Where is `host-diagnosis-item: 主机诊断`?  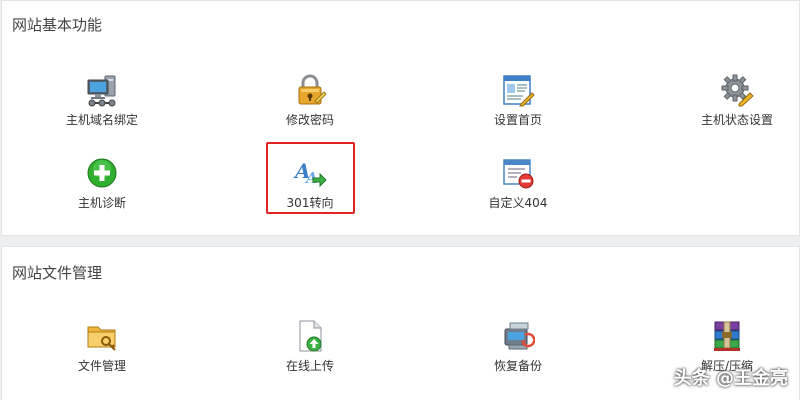 host-diagnosis-item: 主机诊断 is located at coordinates (102, 189).